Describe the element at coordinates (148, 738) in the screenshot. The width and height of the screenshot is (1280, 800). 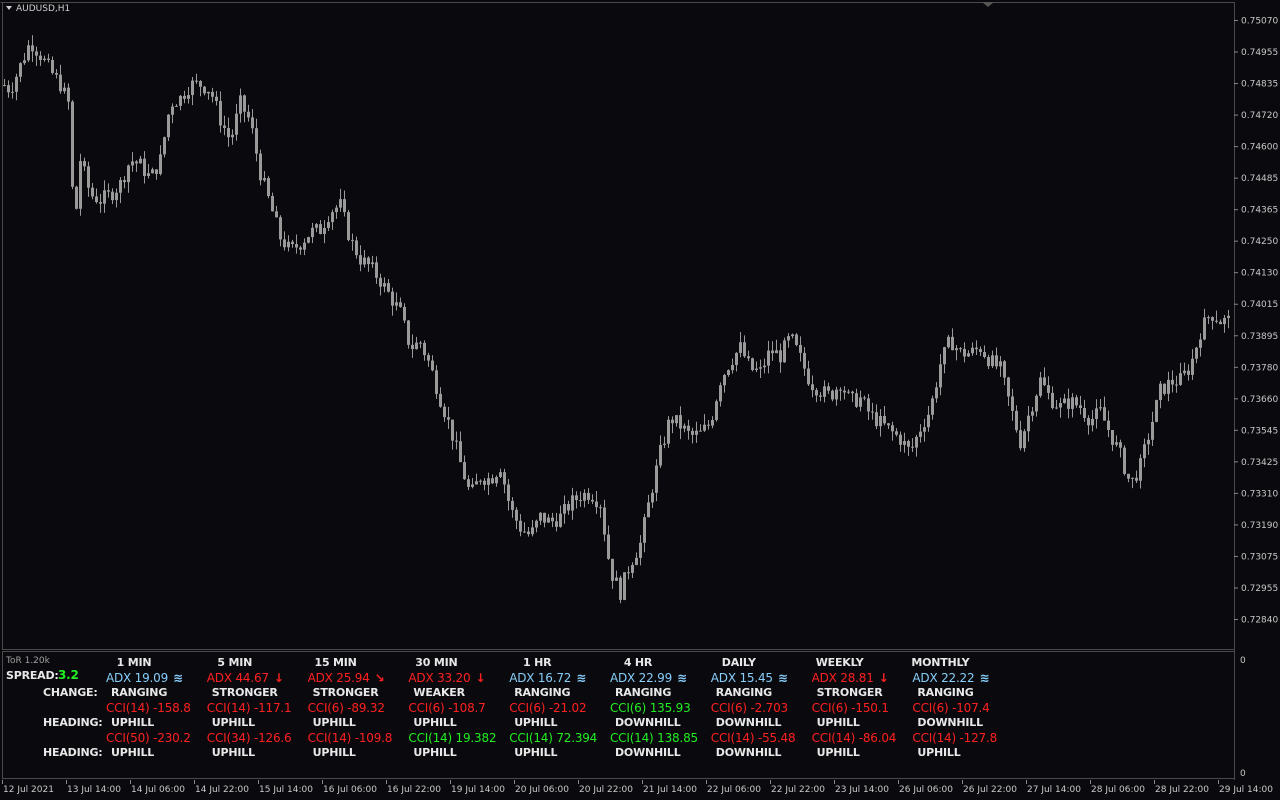
I see `cci-value: CCI(50) -230.2` at that location.